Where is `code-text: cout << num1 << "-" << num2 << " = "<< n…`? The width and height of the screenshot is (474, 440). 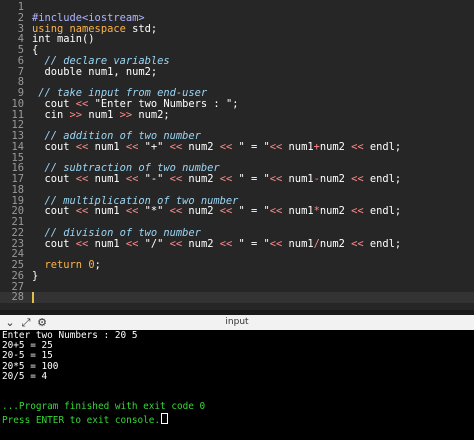 code-text: cout << num1 << "-" << num2 << " = "<< n… is located at coordinates (217, 179).